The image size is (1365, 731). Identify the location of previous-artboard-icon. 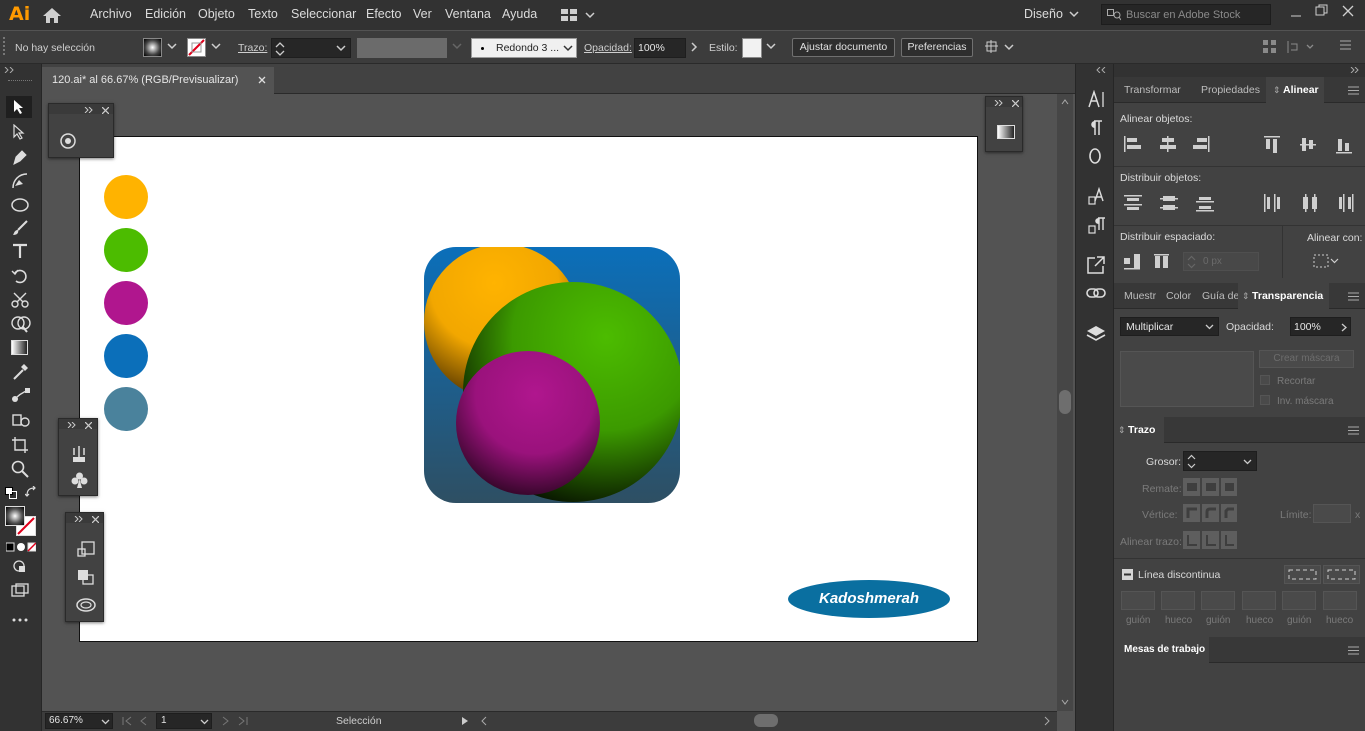
(143, 721).